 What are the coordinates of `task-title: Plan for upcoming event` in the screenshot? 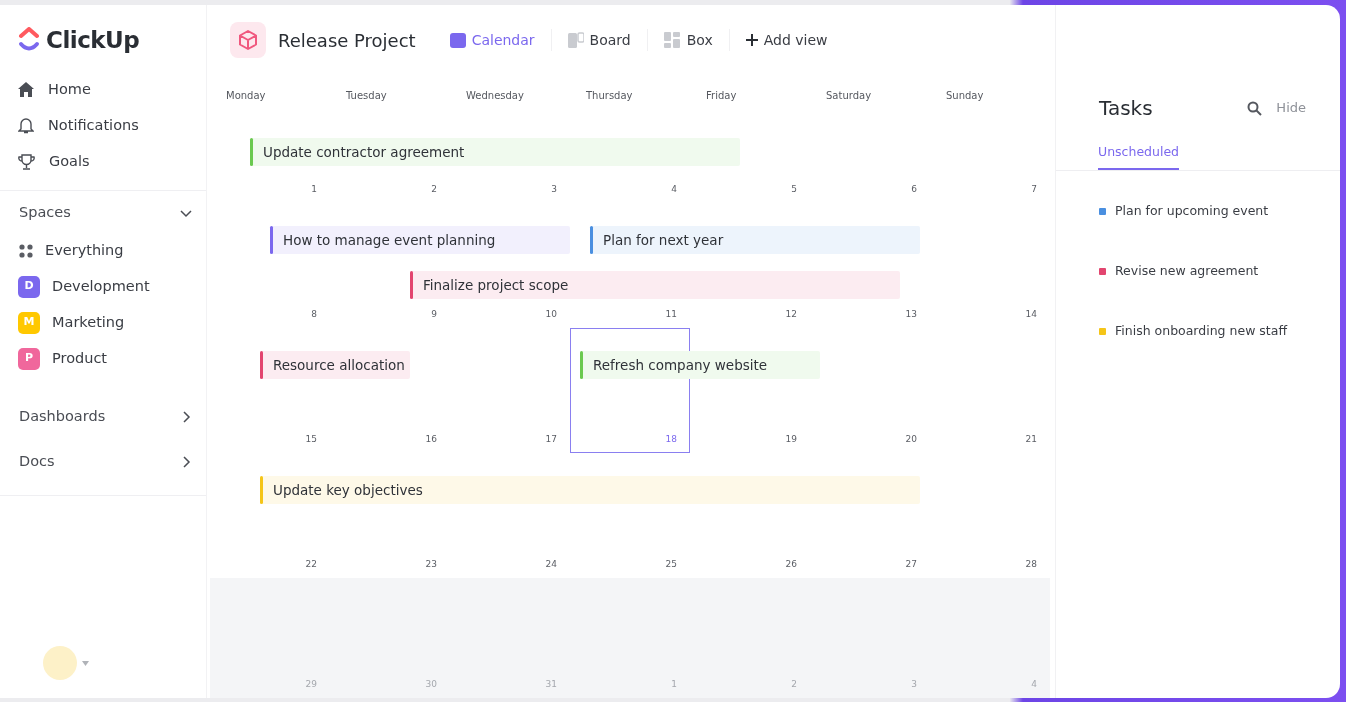 It's located at (1192, 212).